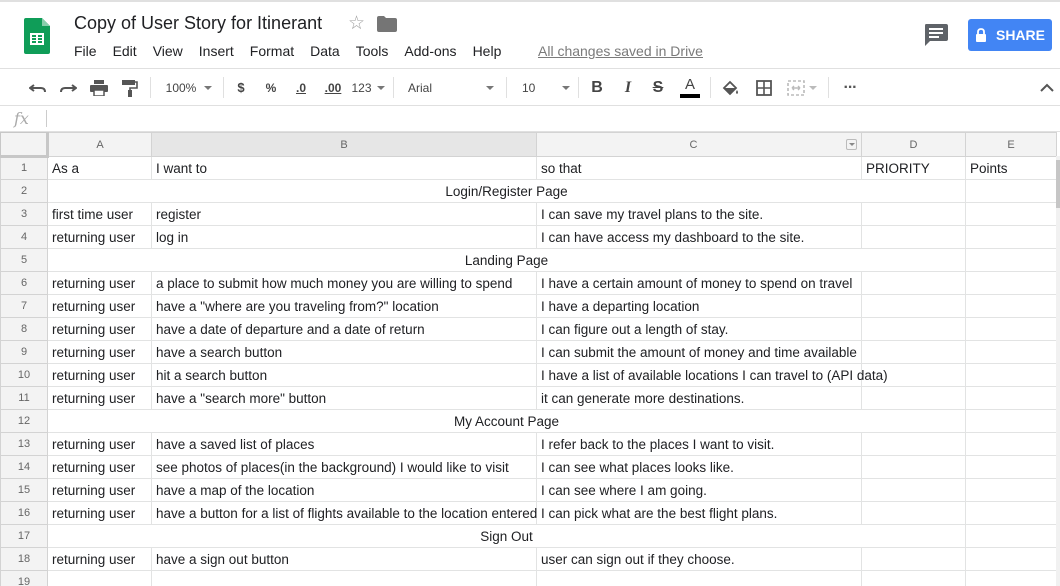  Describe the element at coordinates (24, 145) in the screenshot. I see `select-all-corner` at that location.